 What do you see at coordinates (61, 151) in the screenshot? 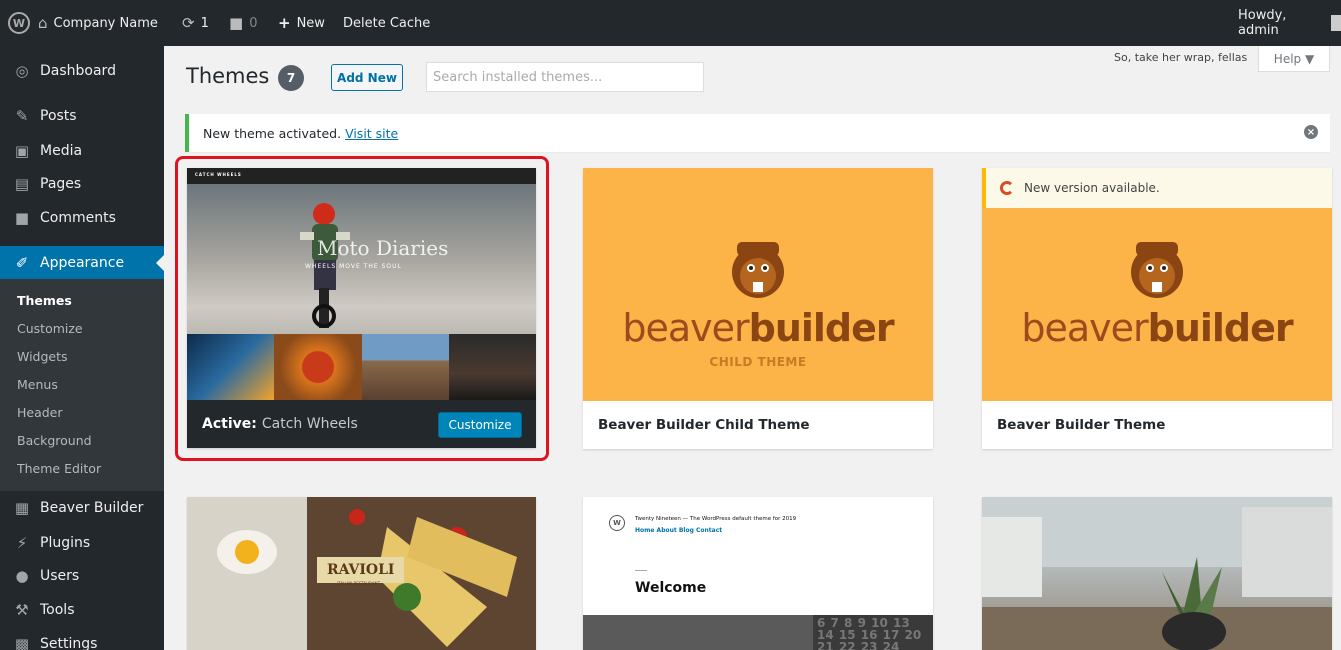
I see `sidebar-item-label: Media` at bounding box center [61, 151].